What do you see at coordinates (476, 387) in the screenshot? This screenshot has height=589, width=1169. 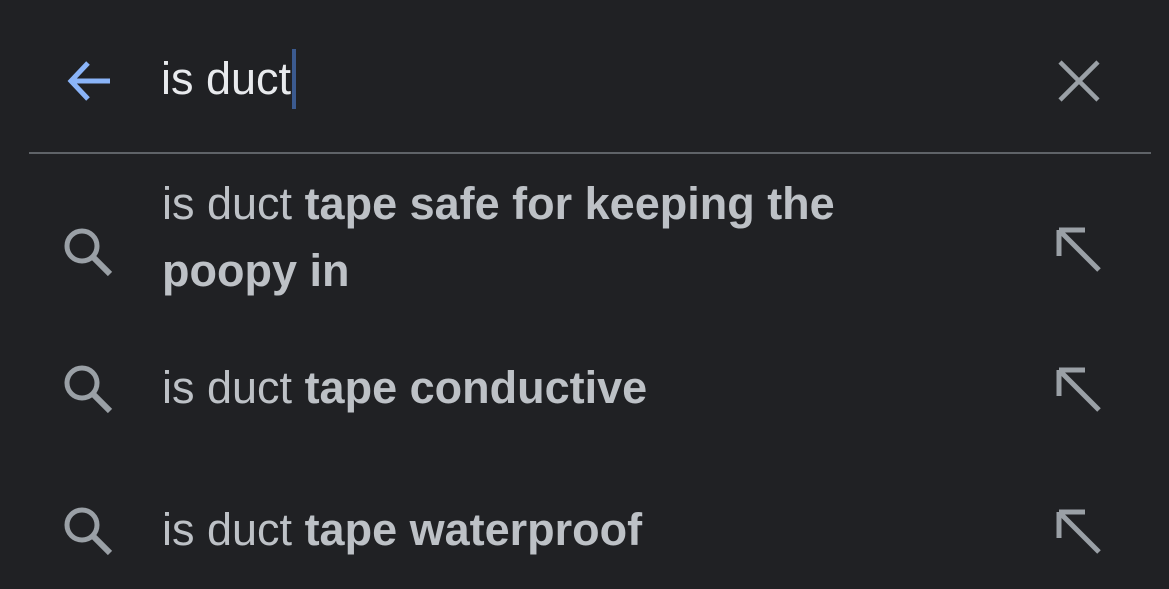 I see `suggestion-completion: tape conductive` at bounding box center [476, 387].